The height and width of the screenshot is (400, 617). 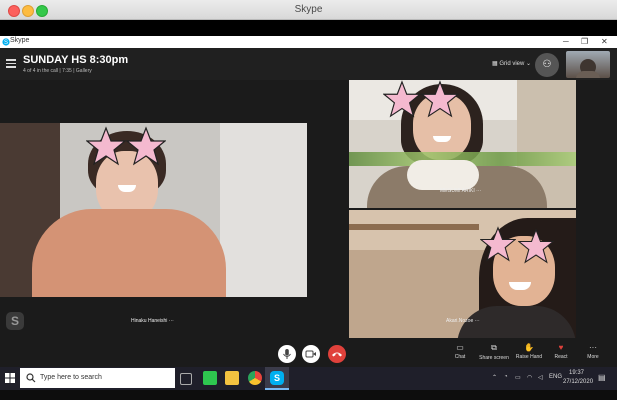 What do you see at coordinates (561, 357) in the screenshot?
I see `react-action-label: React` at bounding box center [561, 357].